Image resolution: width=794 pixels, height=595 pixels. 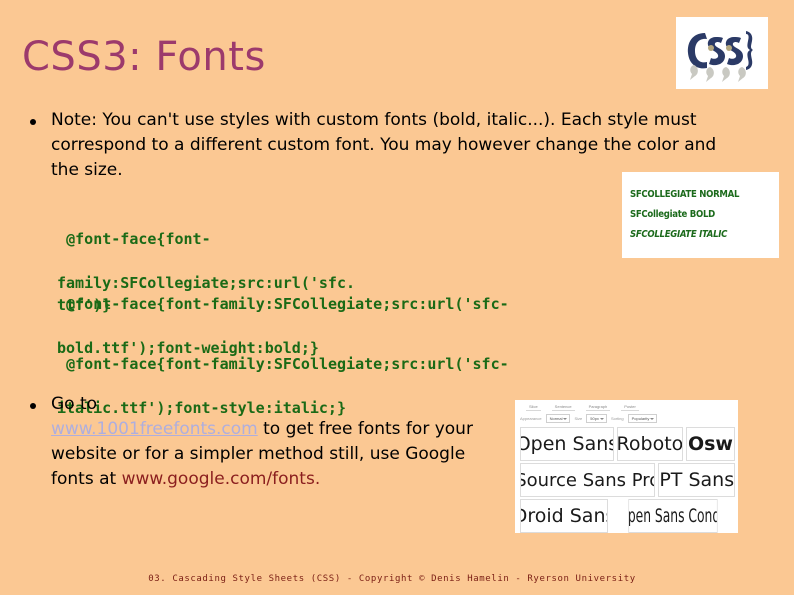 I want to click on gf-font-card-open-sans-condensed: Open Sans Conde, so click(x=673, y=516).